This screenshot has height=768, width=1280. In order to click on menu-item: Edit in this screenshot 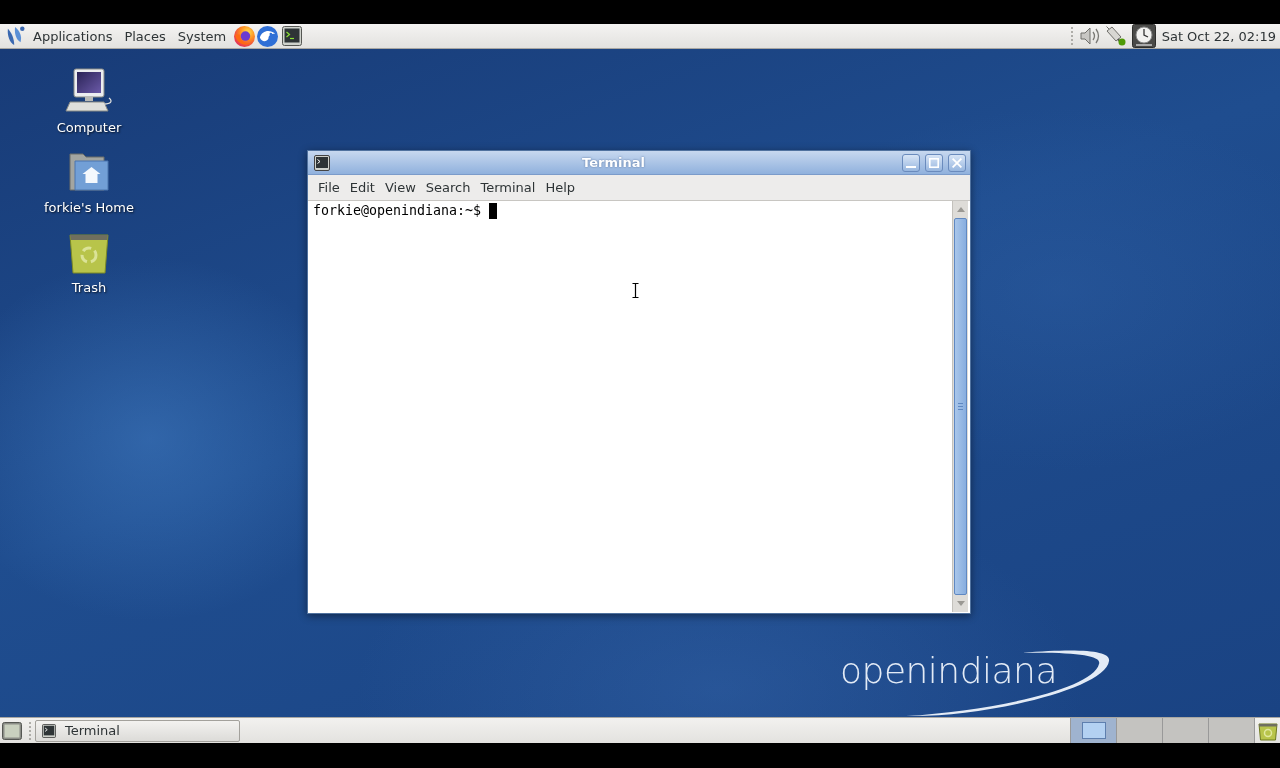, I will do `click(362, 187)`.